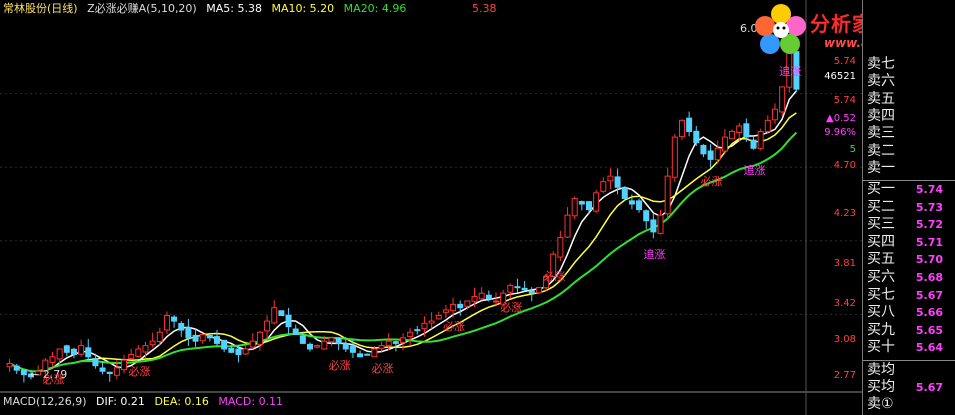 The image size is (955, 415). What do you see at coordinates (929, 330) in the screenshot?
I see `buy-level-price: 5.65` at bounding box center [929, 330].